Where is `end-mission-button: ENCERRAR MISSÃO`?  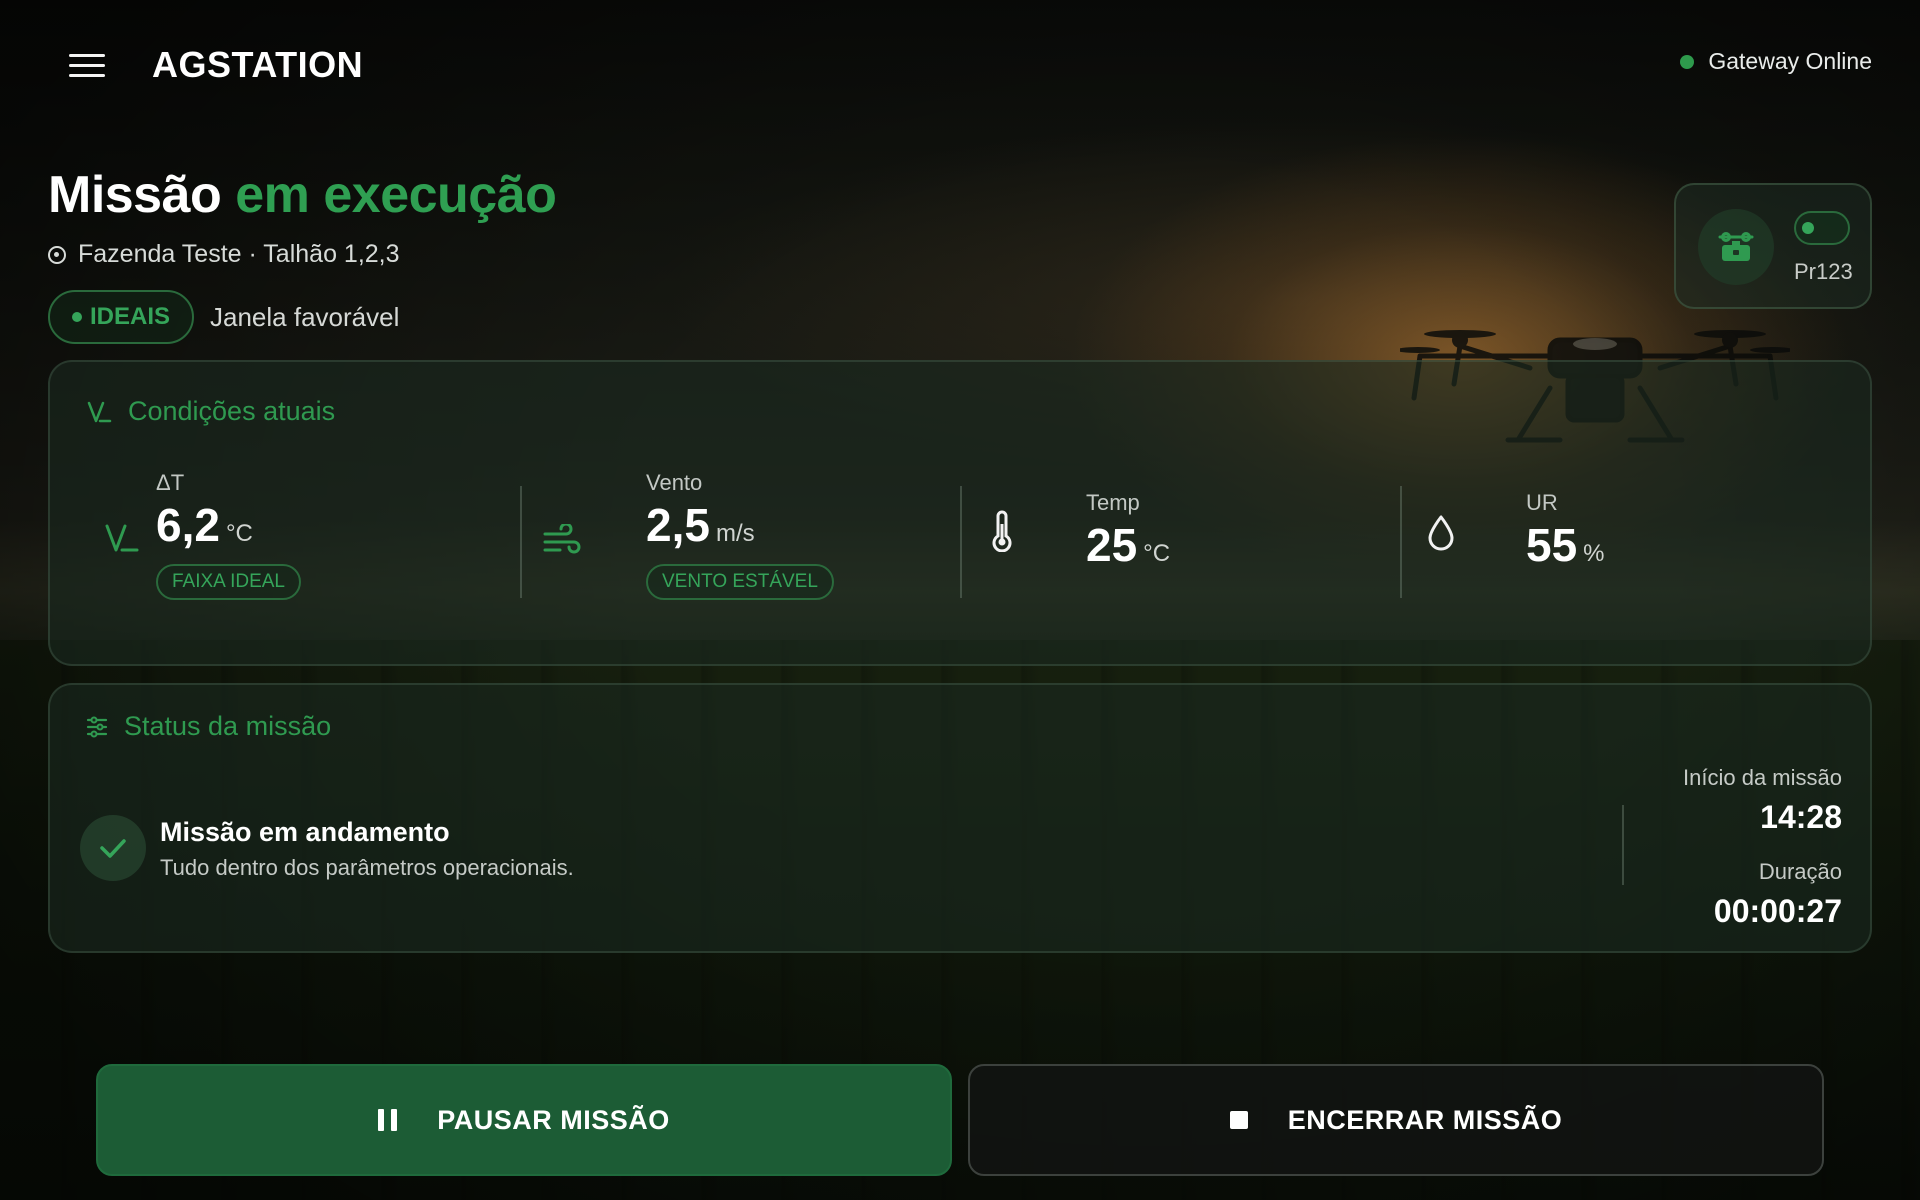 end-mission-button: ENCERRAR MISSÃO is located at coordinates (1396, 1120).